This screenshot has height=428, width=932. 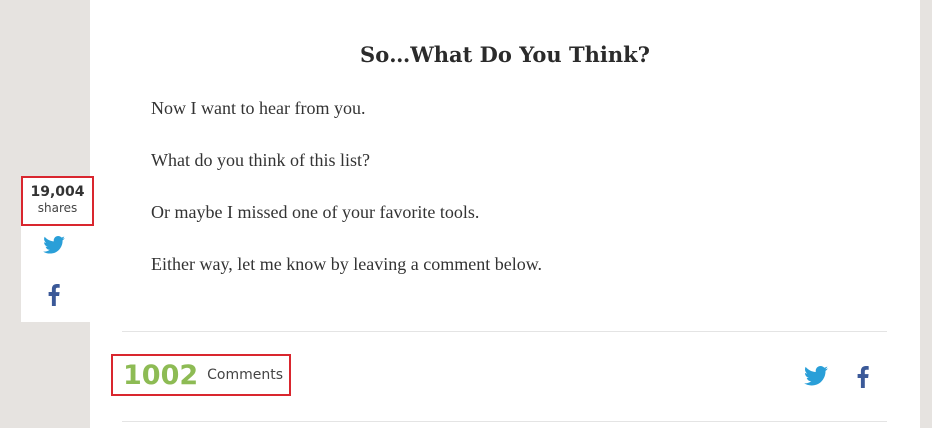 What do you see at coordinates (201, 375) in the screenshot?
I see `comments-link: 1002 Comments` at bounding box center [201, 375].